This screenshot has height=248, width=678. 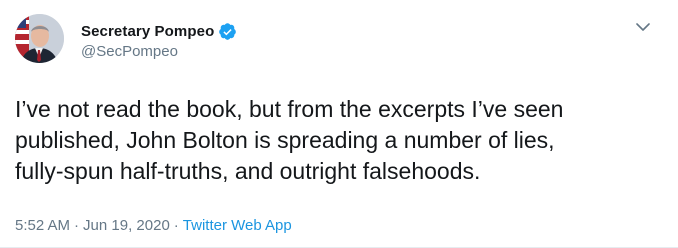 I want to click on avatar-image, so click(x=39, y=38).